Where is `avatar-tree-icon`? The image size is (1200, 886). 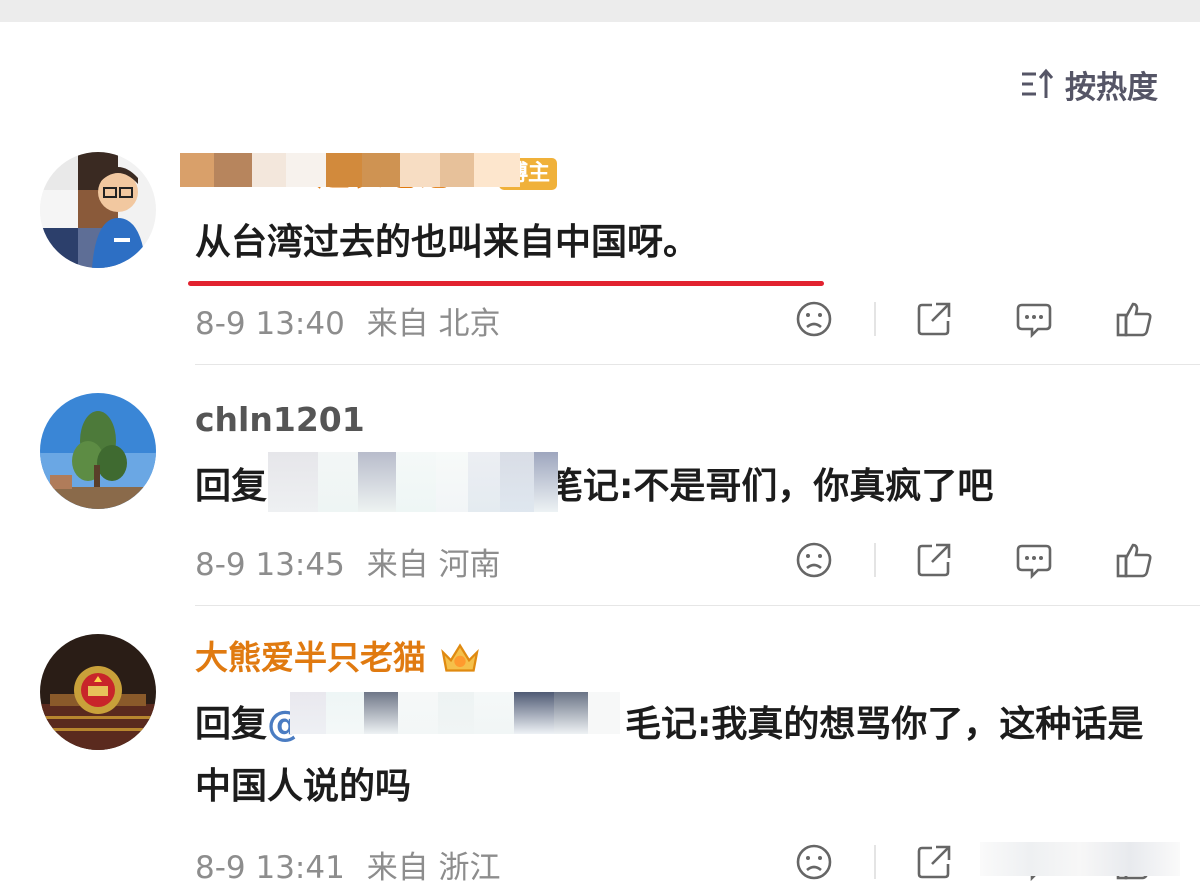
avatar-tree-icon is located at coordinates (98, 451).